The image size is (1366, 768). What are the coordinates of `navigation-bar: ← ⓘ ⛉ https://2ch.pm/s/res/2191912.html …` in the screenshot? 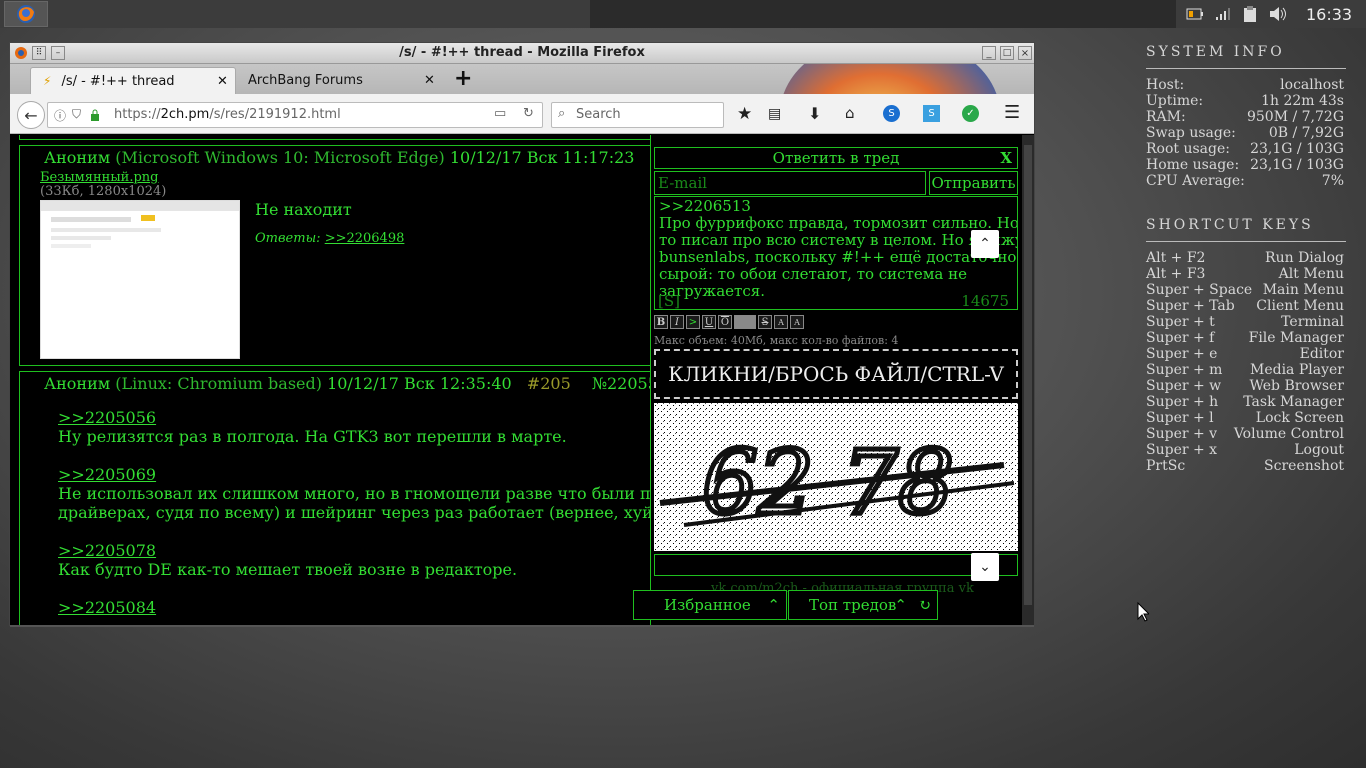 It's located at (522, 114).